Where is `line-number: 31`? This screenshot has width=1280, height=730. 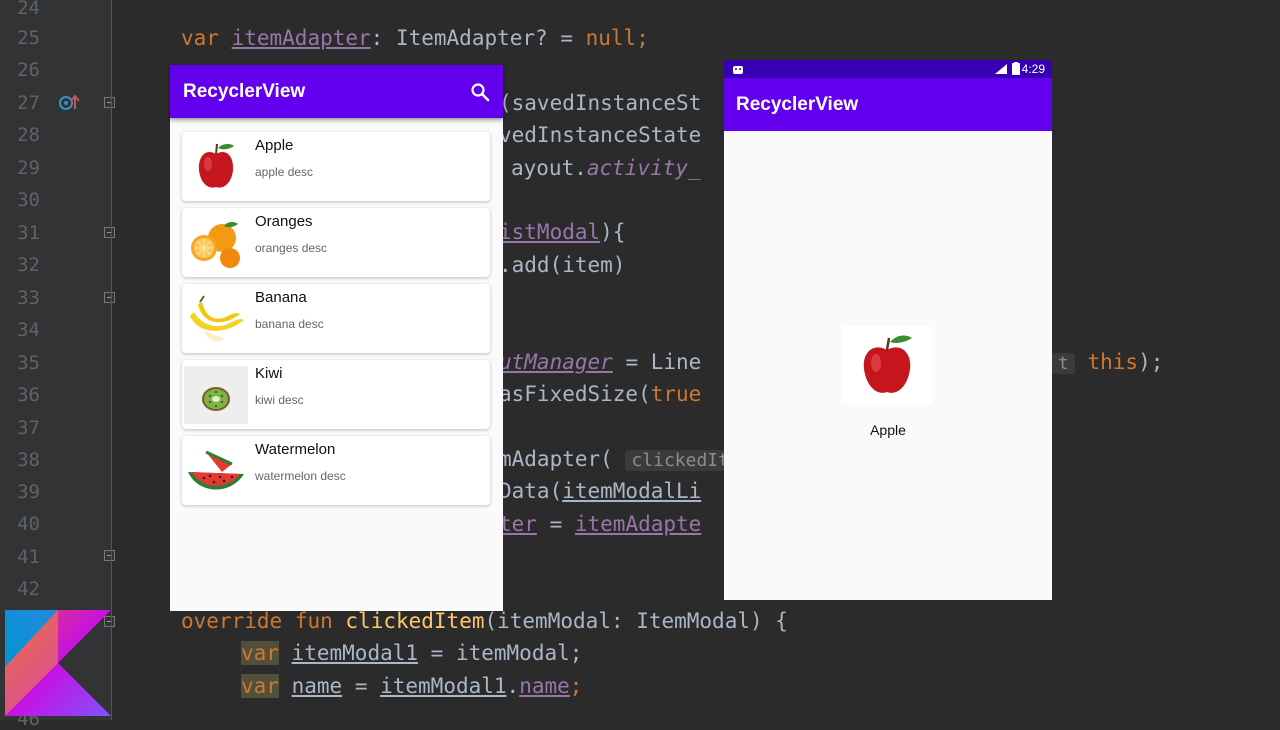
line-number: 31 is located at coordinates (28, 233).